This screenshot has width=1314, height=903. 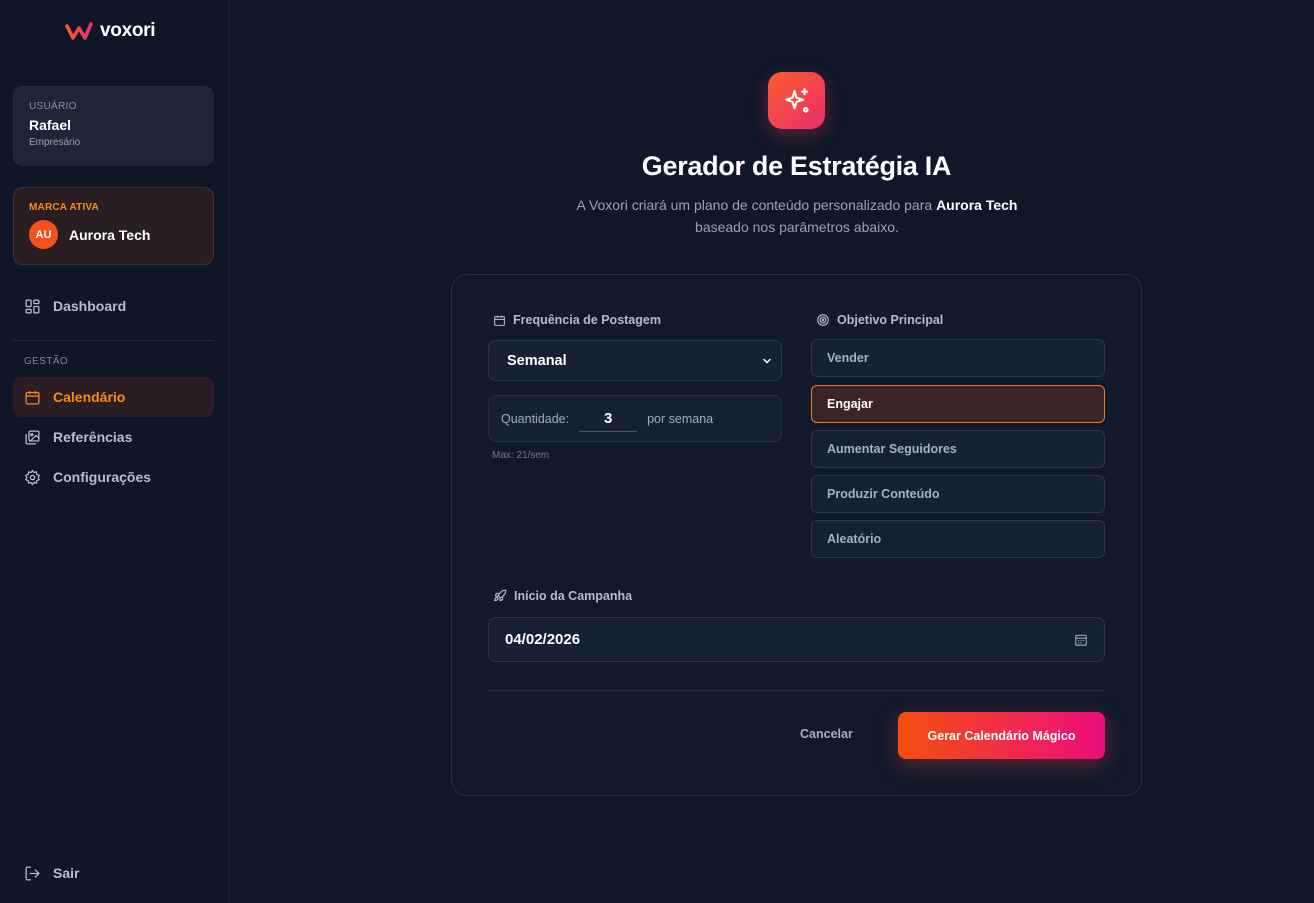 I want to click on dashboard-icon, so click(x=32, y=306).